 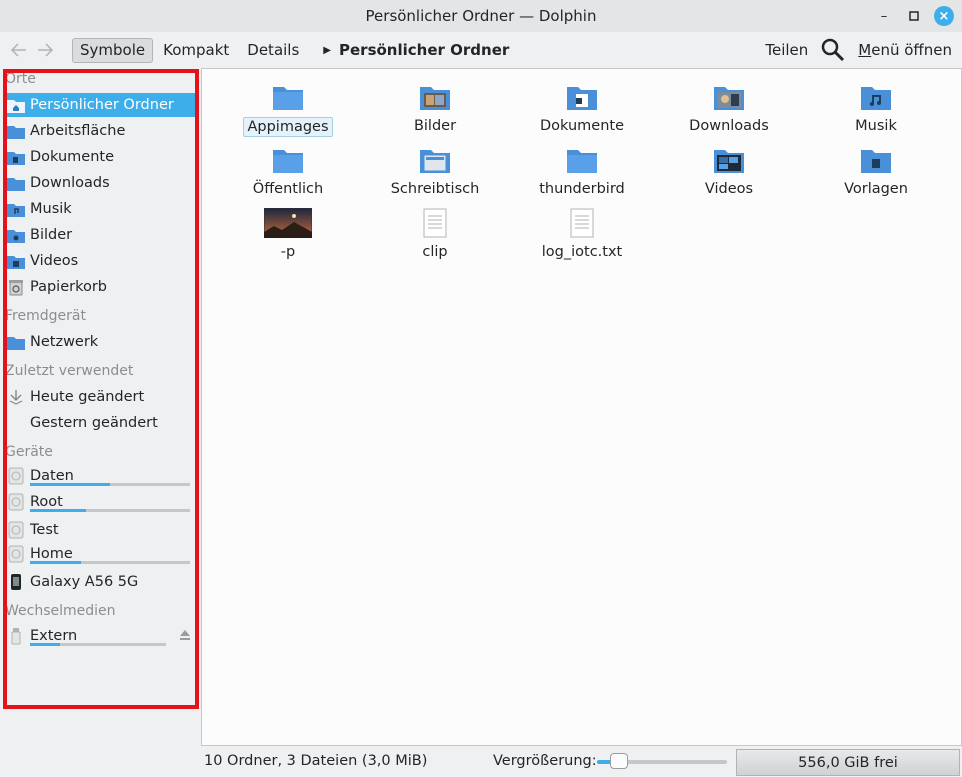 What do you see at coordinates (110, 562) in the screenshot?
I see `capacity-bar-home` at bounding box center [110, 562].